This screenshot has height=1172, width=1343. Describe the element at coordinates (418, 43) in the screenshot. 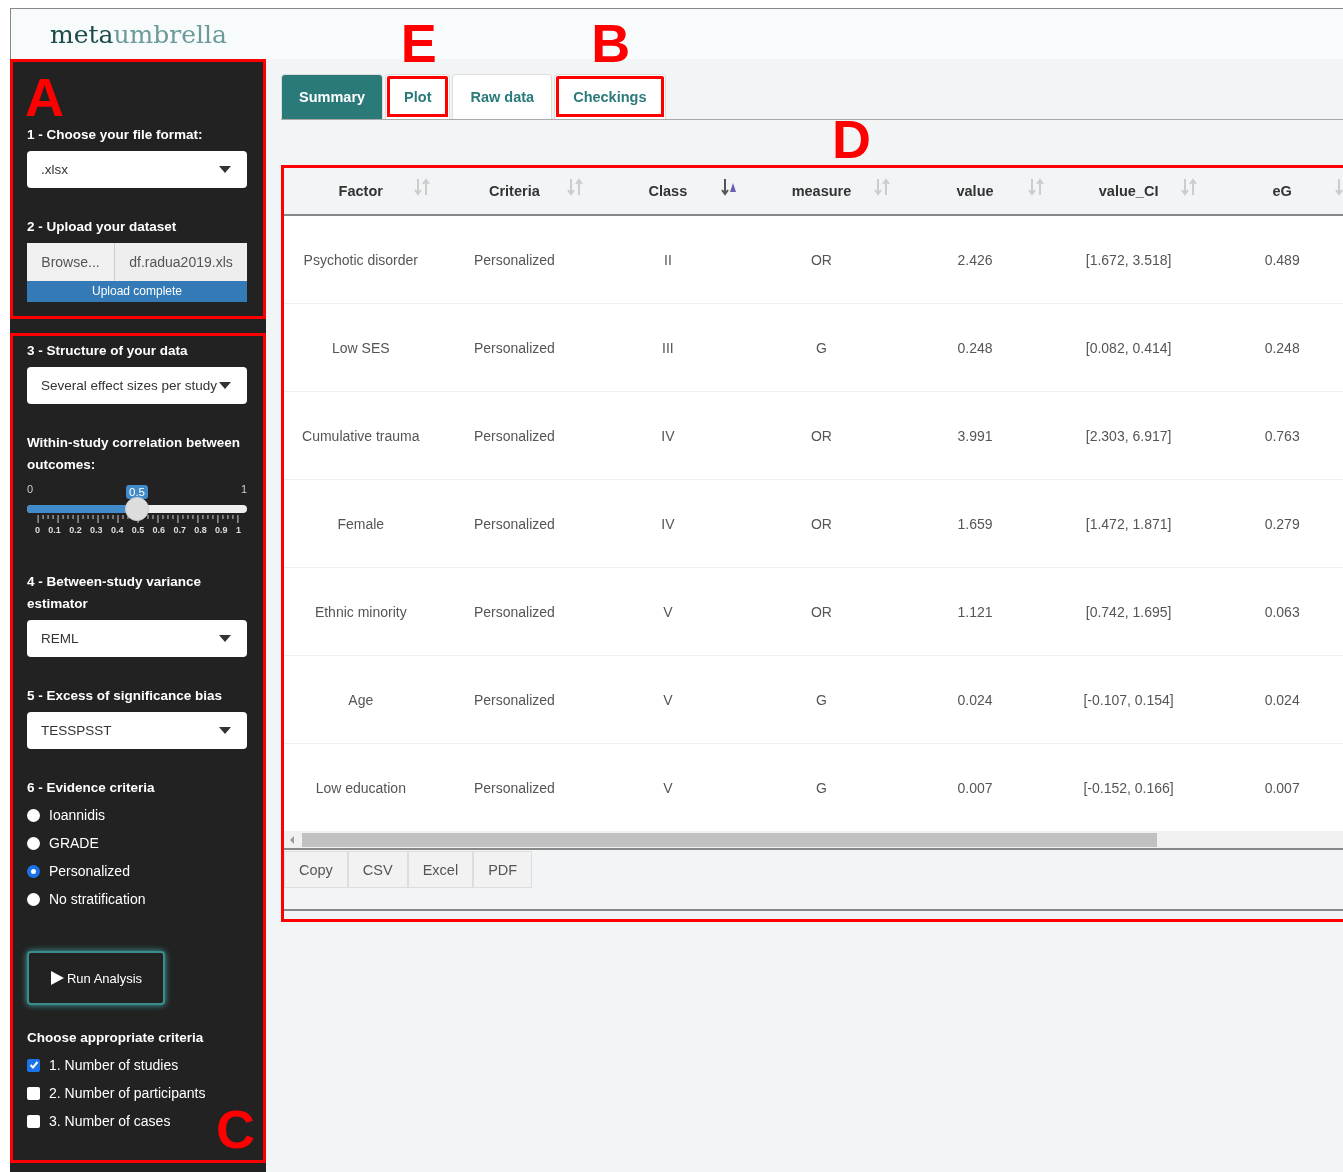

I see `annotation-letter: E` at that location.